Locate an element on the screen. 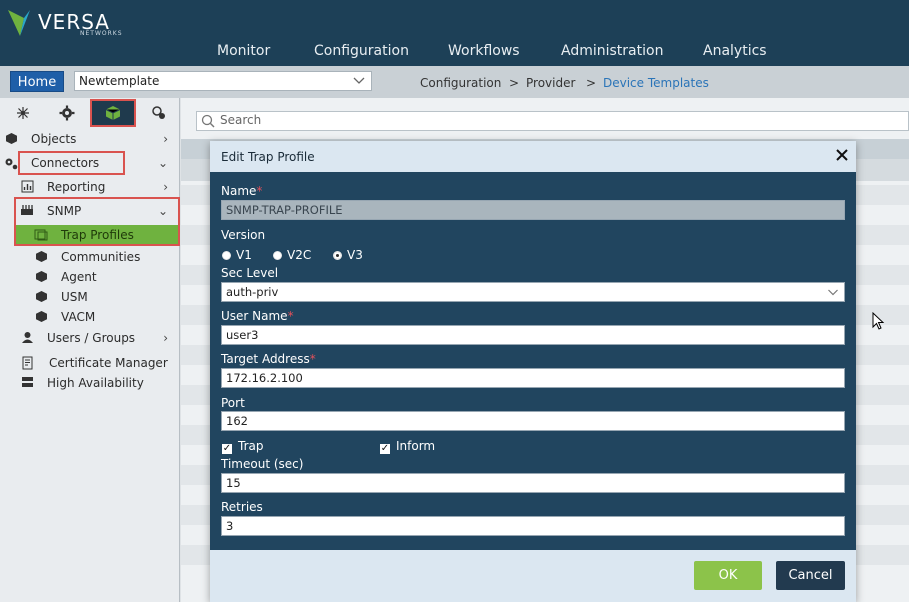 Image resolution: width=909 pixels, height=602 pixels. nav-administration: Administration is located at coordinates (612, 51).